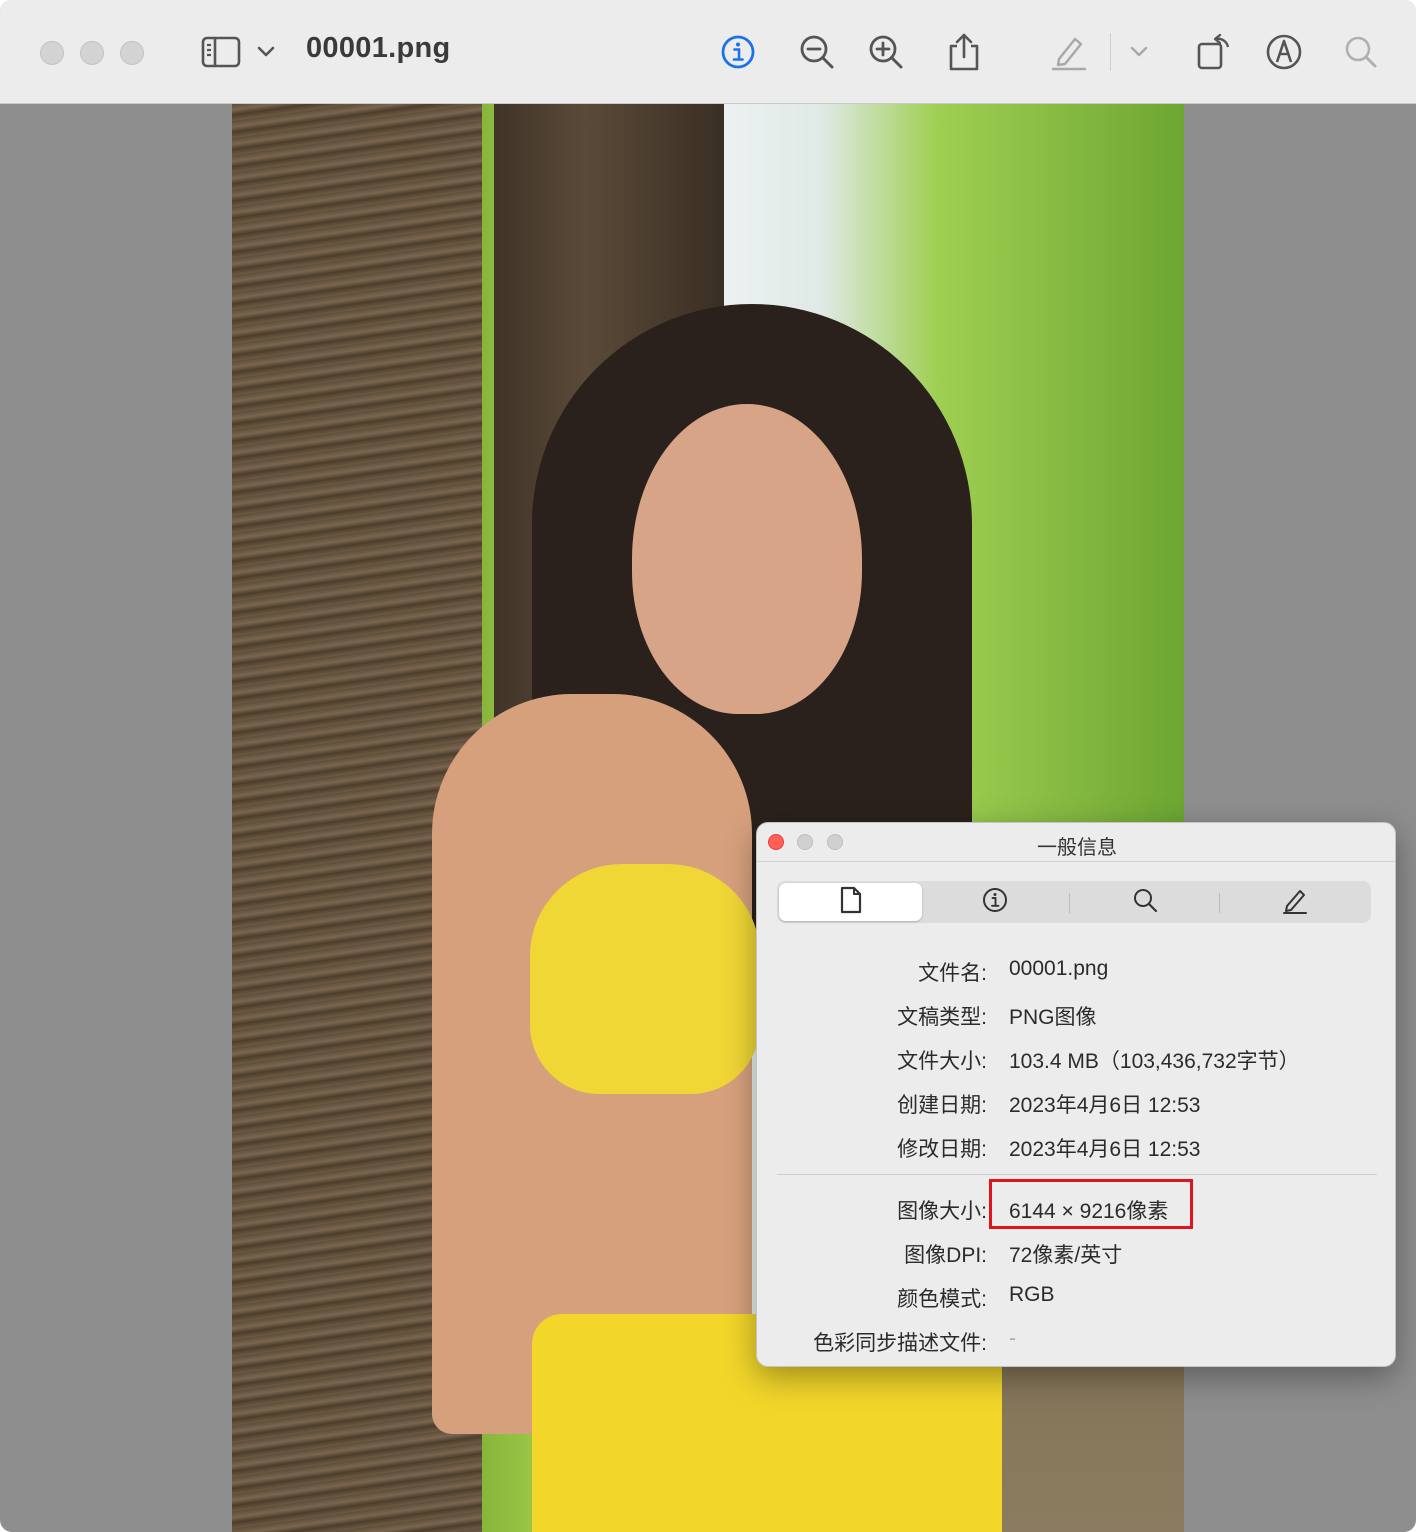 The height and width of the screenshot is (1532, 1416). What do you see at coordinates (1154, 1061) in the screenshot?
I see `field-value: 103.4 MB（103,436,732字节）` at bounding box center [1154, 1061].